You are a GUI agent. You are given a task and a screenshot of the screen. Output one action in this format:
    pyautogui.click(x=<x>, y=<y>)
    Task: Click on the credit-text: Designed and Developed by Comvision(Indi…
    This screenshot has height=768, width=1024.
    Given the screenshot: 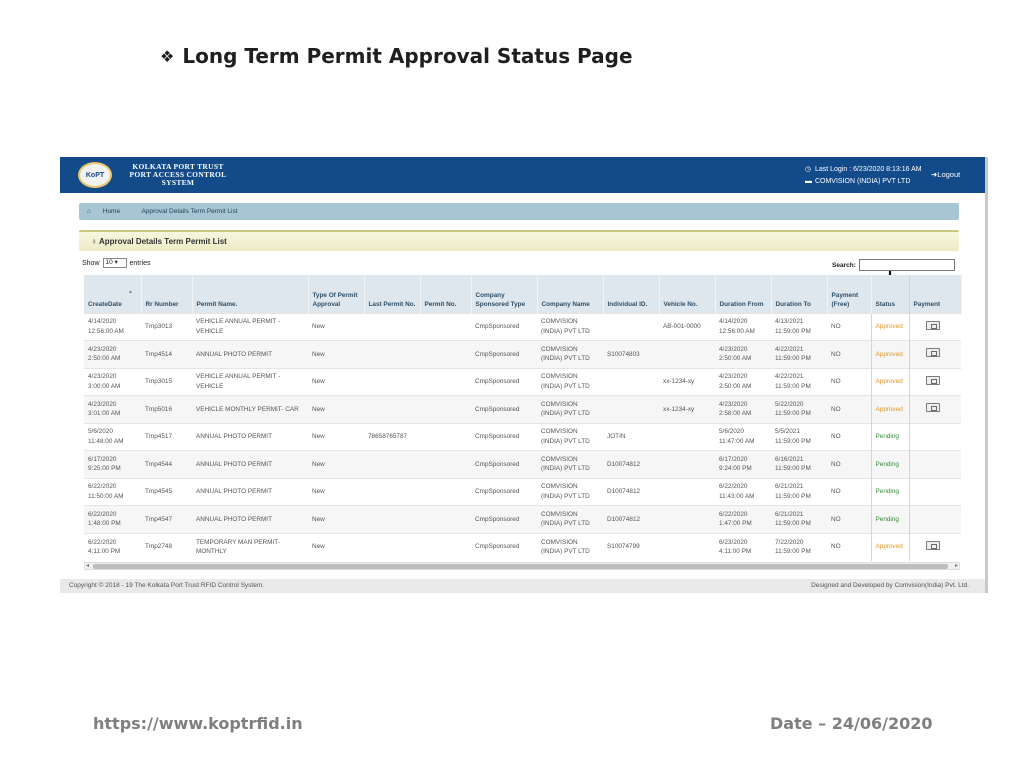 What is the action you would take?
    pyautogui.click(x=890, y=585)
    